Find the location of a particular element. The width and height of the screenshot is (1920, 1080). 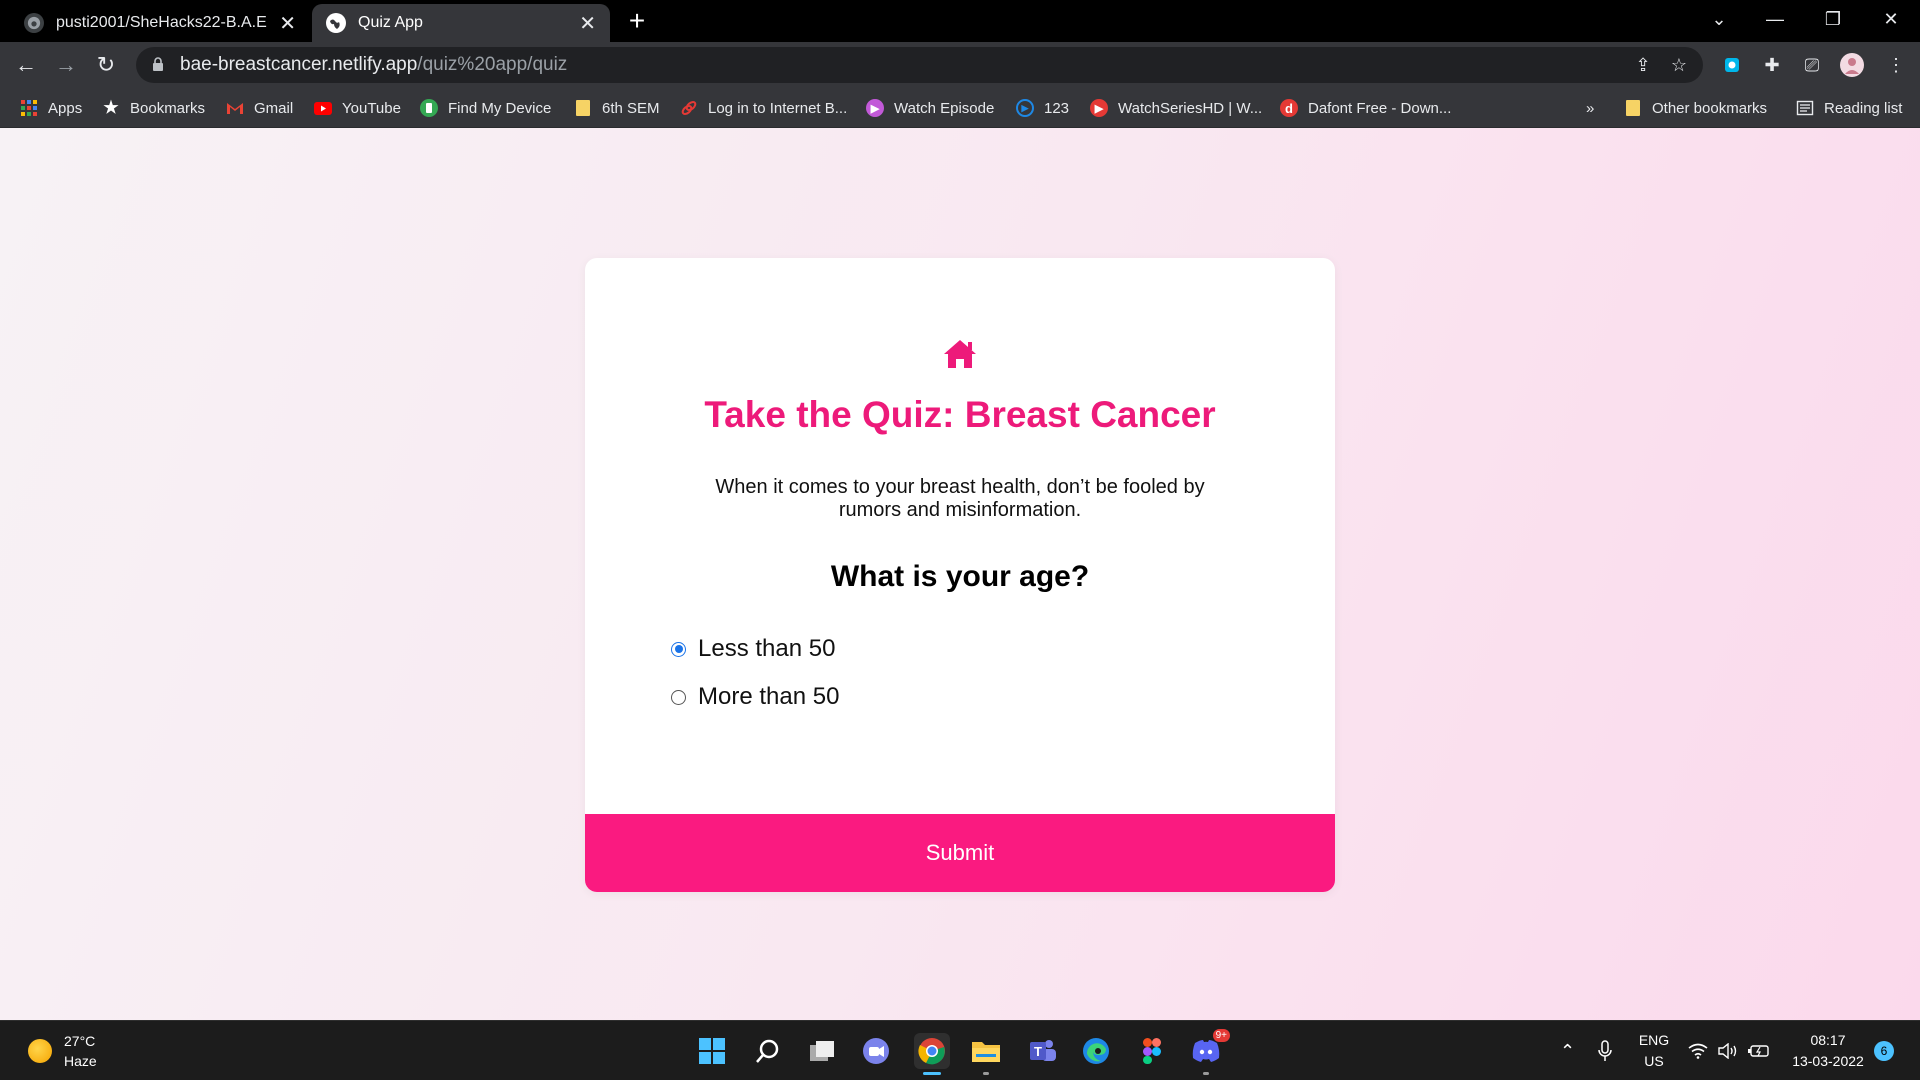

search-icon is located at coordinates (768, 1051).